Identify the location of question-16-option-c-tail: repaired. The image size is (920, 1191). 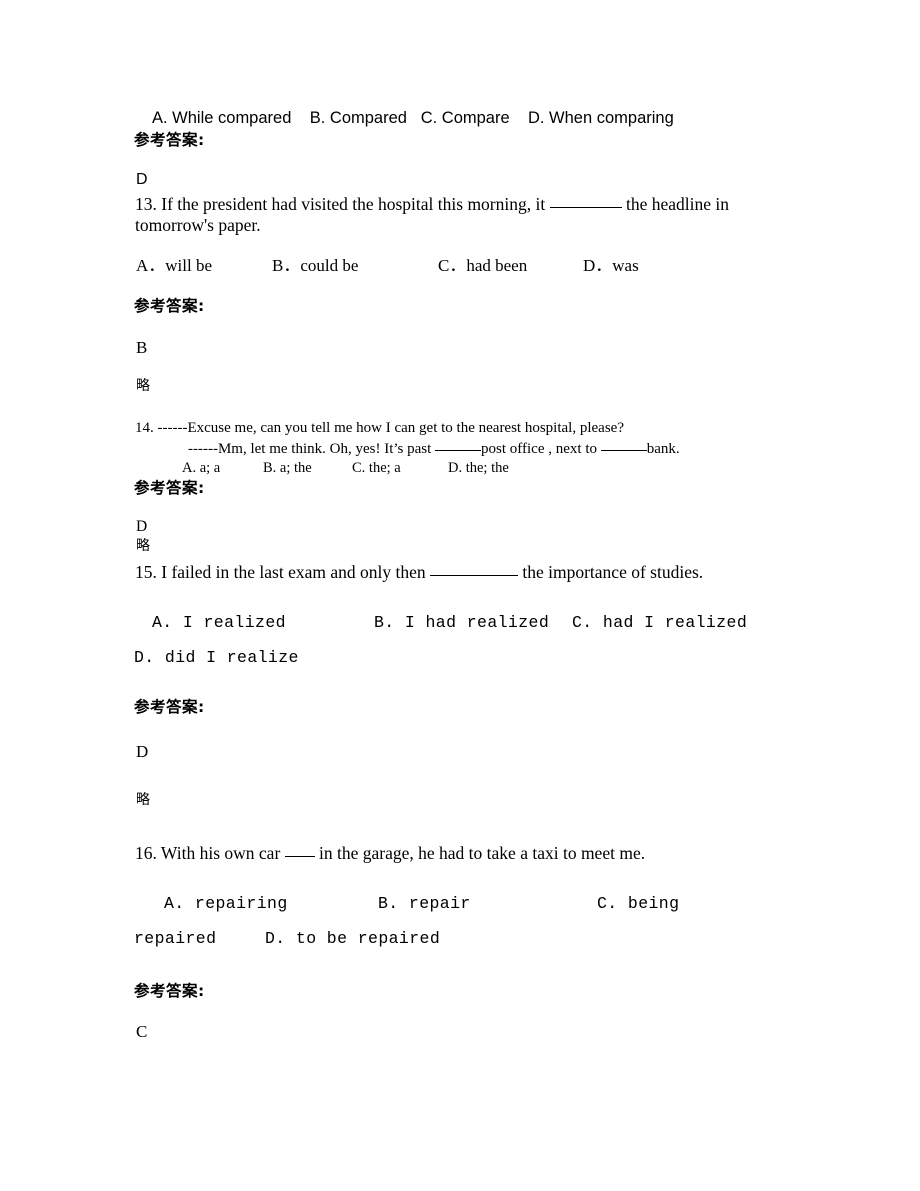
(175, 938).